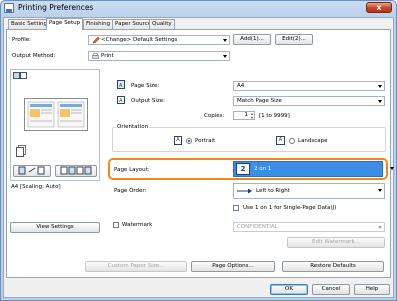 Image resolution: width=397 pixels, height=301 pixels. Describe the element at coordinates (241, 86) in the screenshot. I see `page-size-value: A4` at that location.